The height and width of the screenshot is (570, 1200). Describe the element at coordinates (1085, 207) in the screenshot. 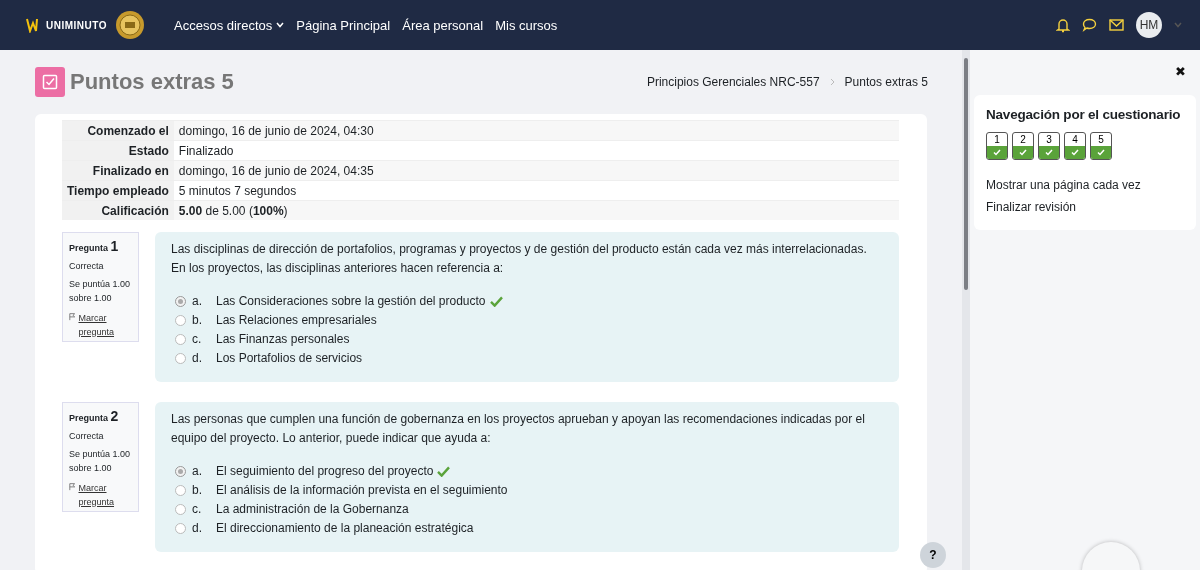

I see `panel-link: Finalizar revisión` at that location.